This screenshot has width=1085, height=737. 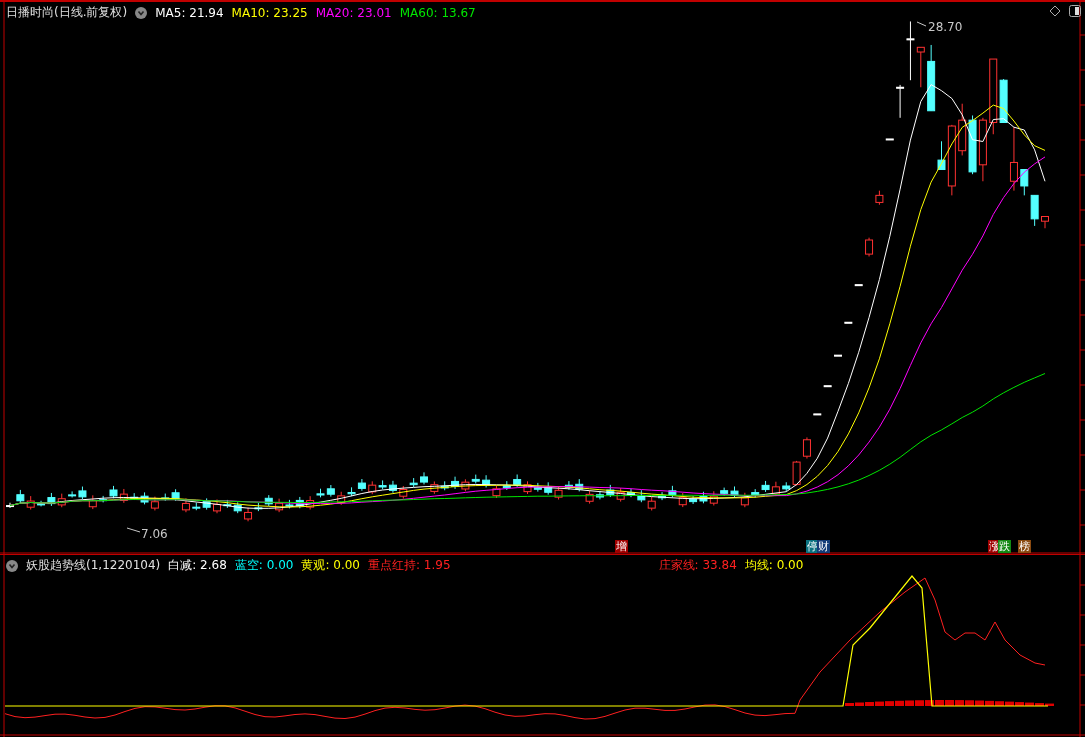 What do you see at coordinates (697, 565) in the screenshot?
I see `indicator-value: 庄家线: 33.84` at bounding box center [697, 565].